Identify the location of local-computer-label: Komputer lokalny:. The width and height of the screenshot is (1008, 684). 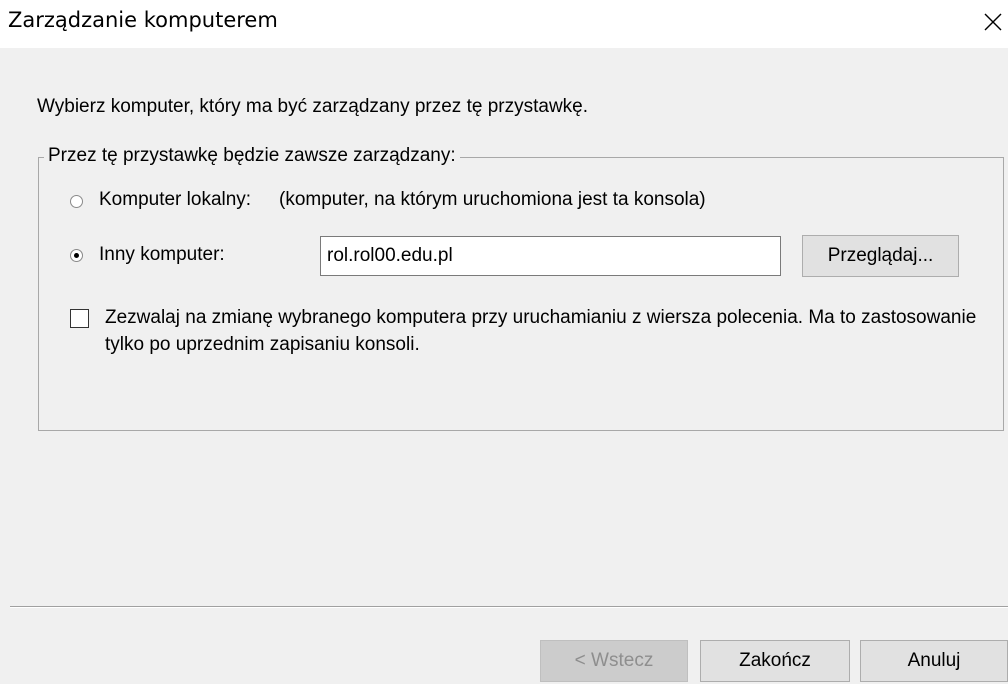
(175, 200).